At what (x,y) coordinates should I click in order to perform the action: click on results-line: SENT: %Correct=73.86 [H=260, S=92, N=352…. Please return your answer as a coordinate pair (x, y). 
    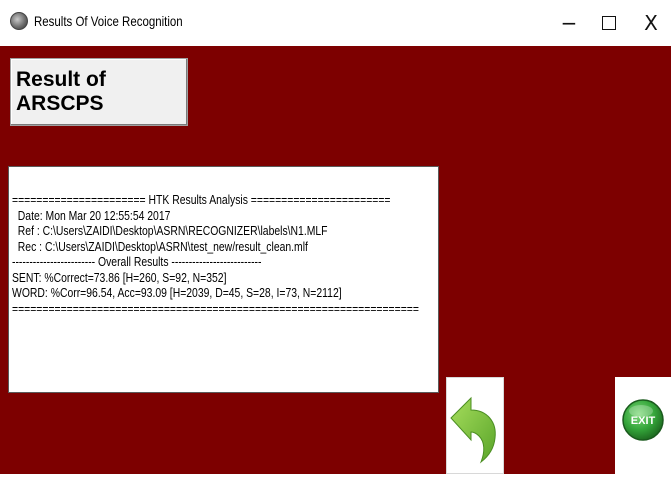
    Looking at the image, I should click on (119, 277).